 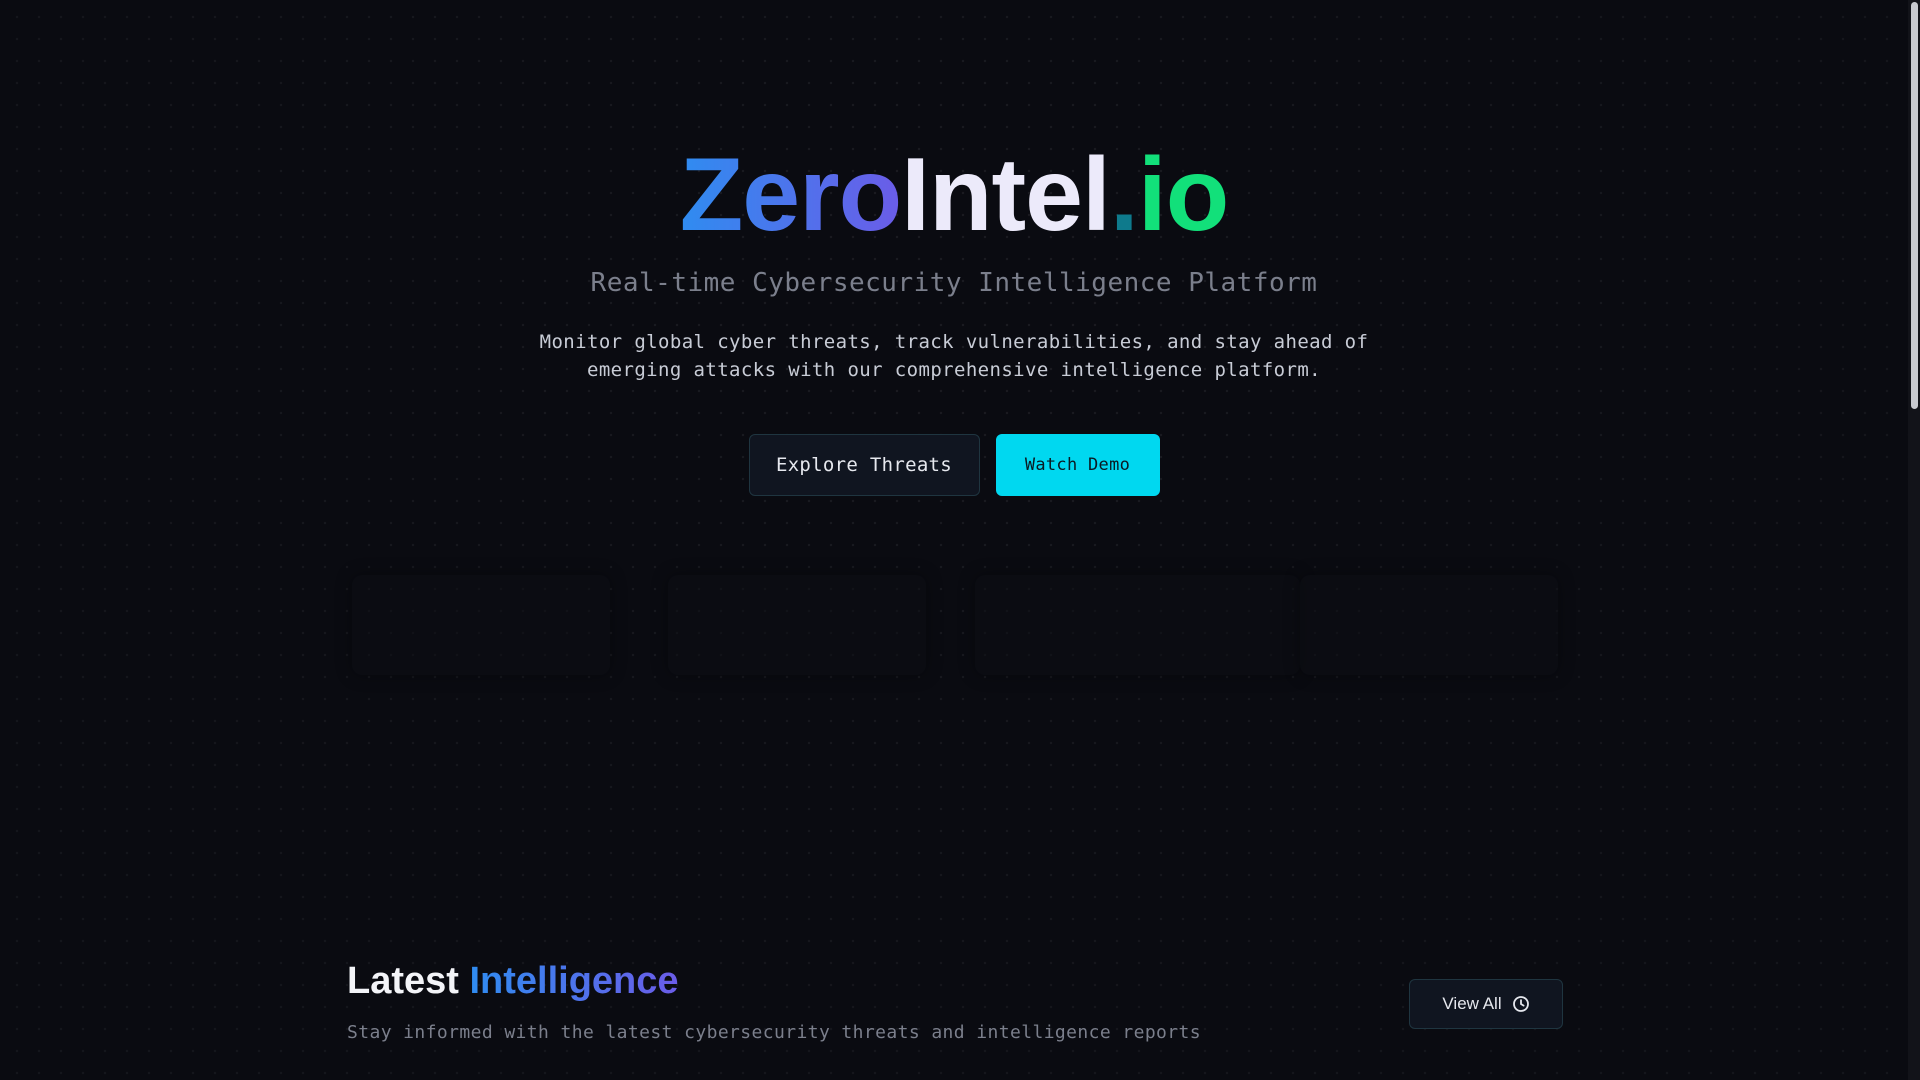 I want to click on section-title: Latest Intelligence, so click(x=774, y=981).